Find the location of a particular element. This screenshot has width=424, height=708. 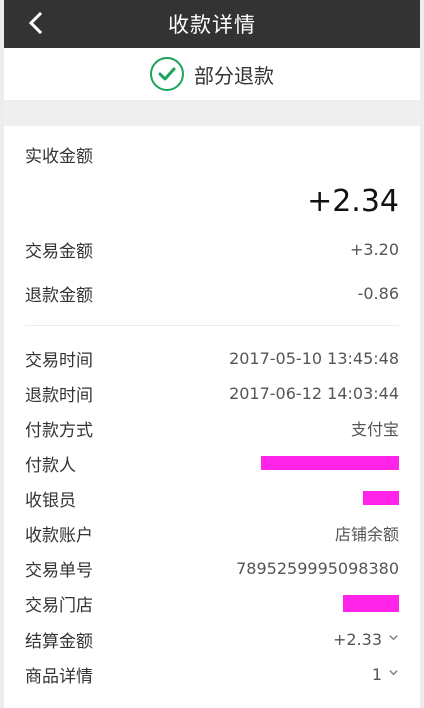

refund-amount-row: 退款金额 -0.86 is located at coordinates (212, 293).